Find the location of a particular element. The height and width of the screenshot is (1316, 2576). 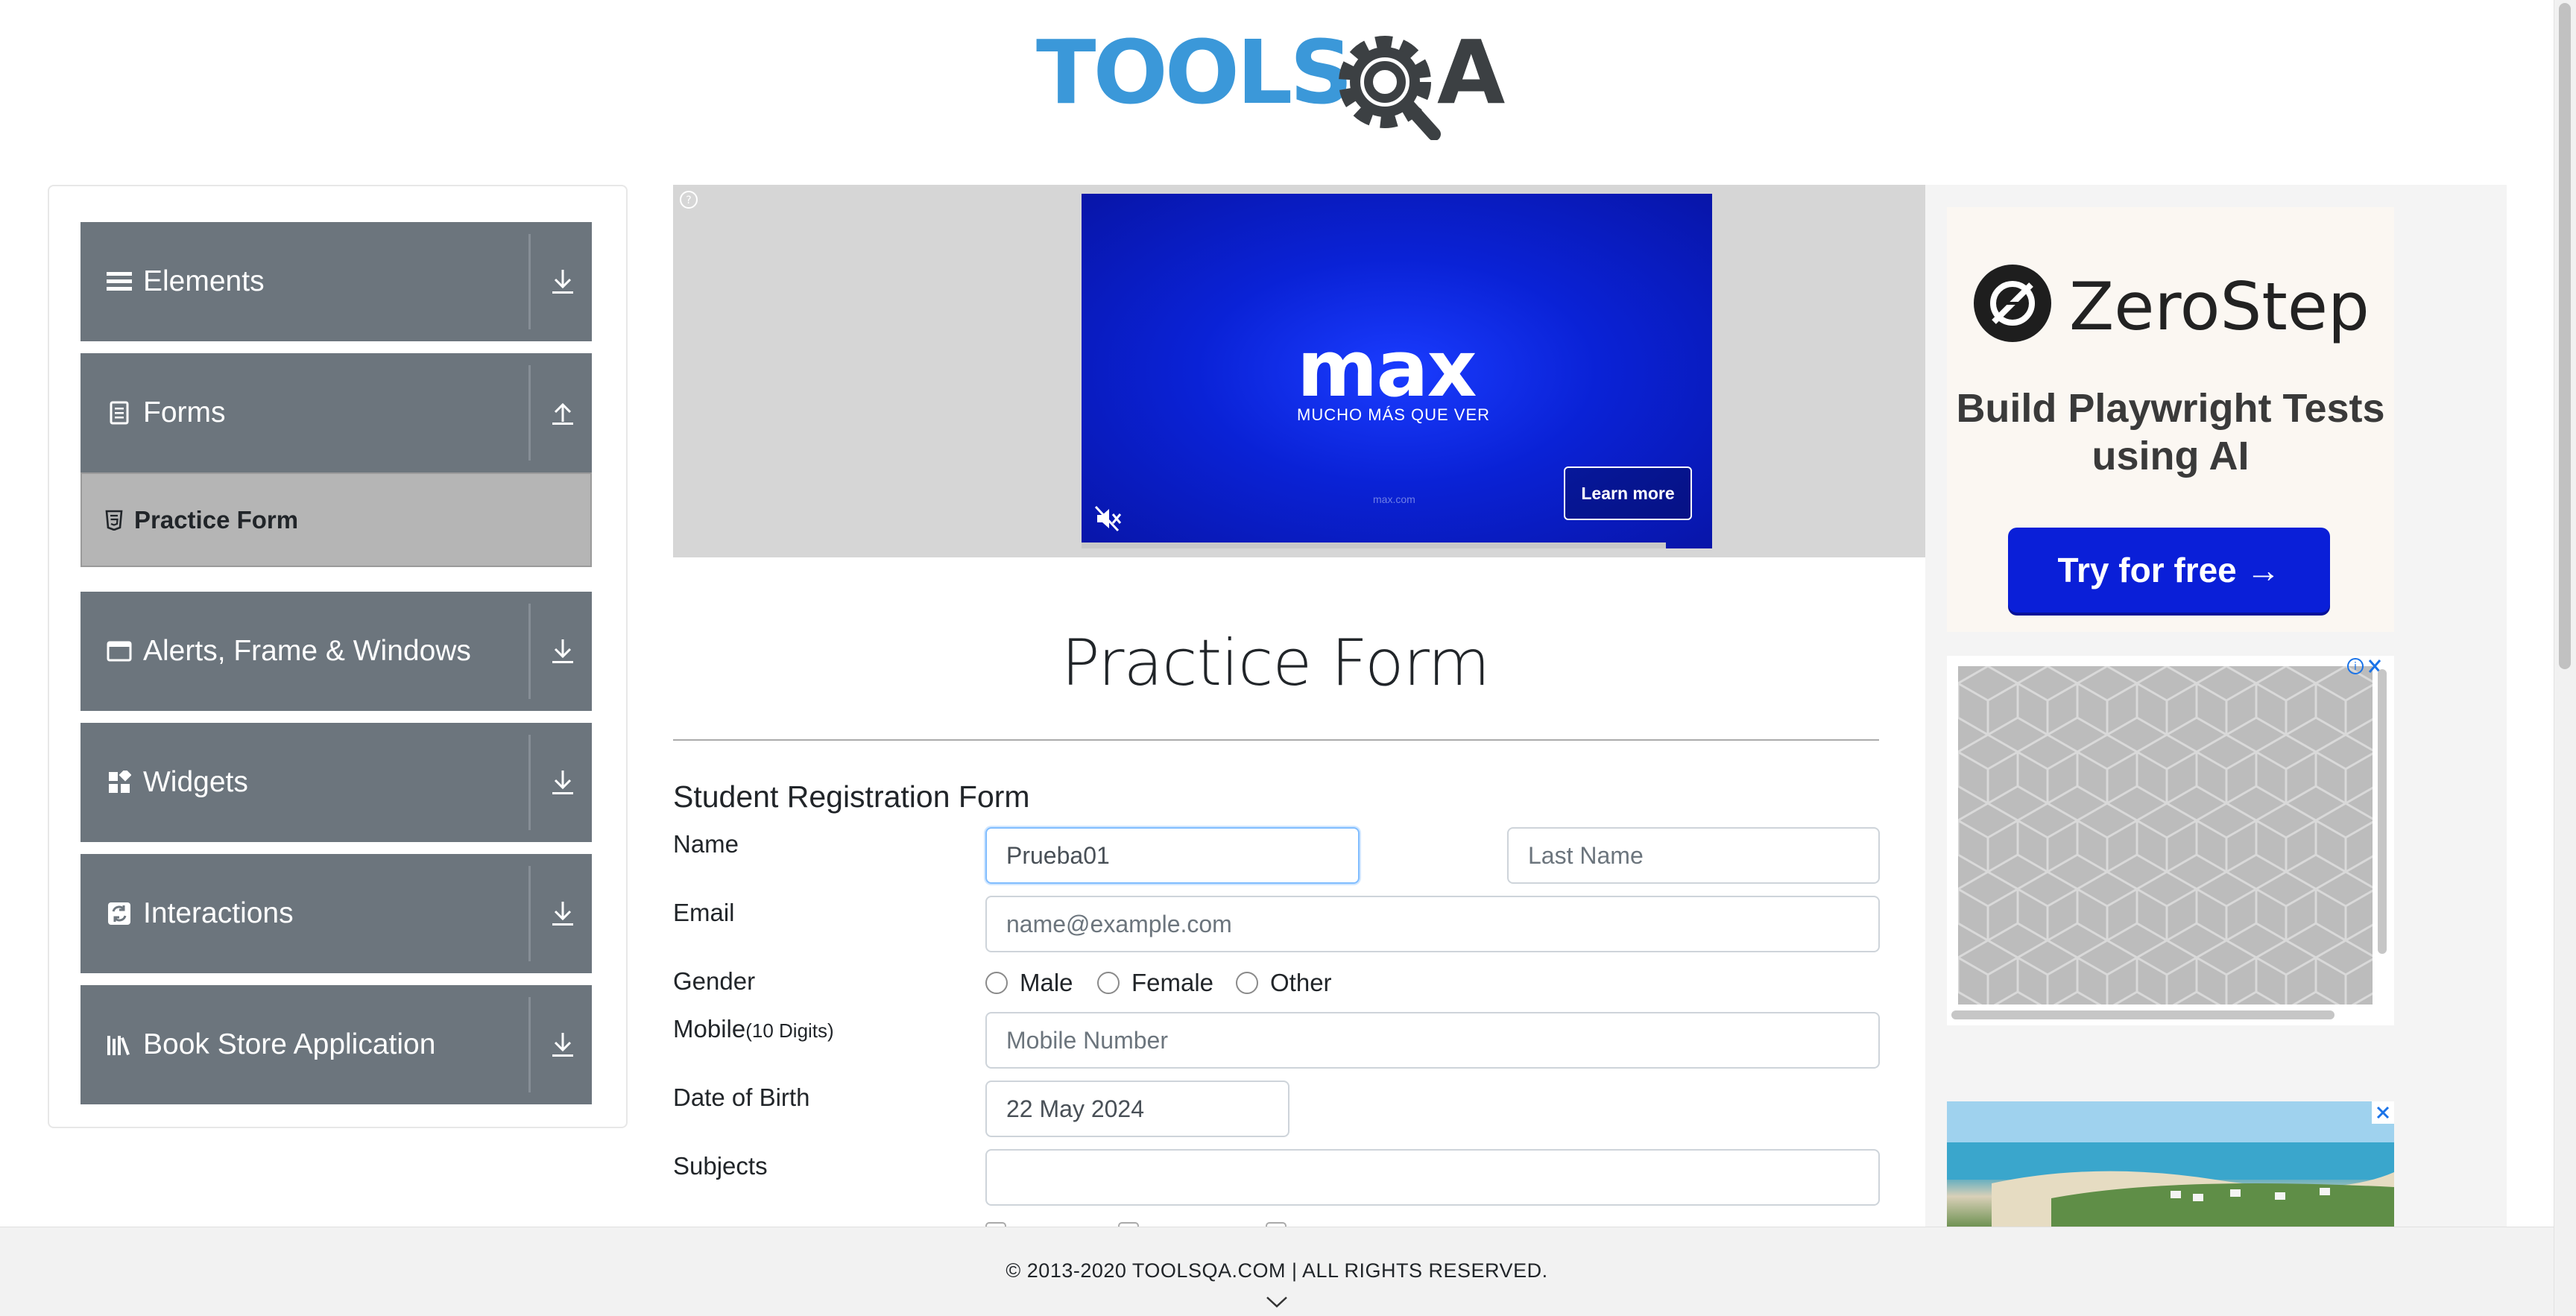

widgets-icon is located at coordinates (119, 782).